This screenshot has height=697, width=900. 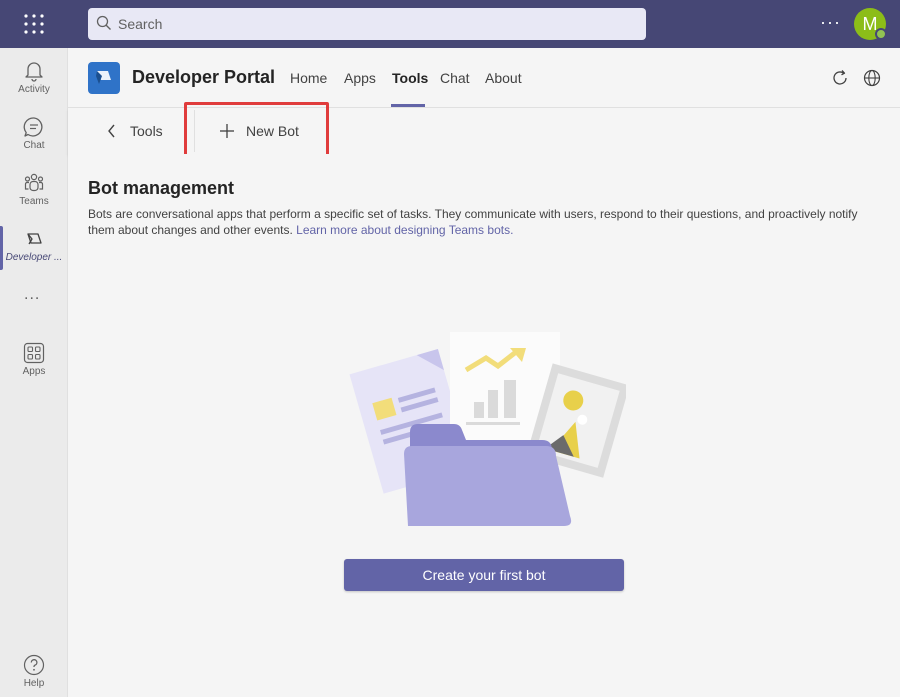 I want to click on search-icon, so click(x=103, y=22).